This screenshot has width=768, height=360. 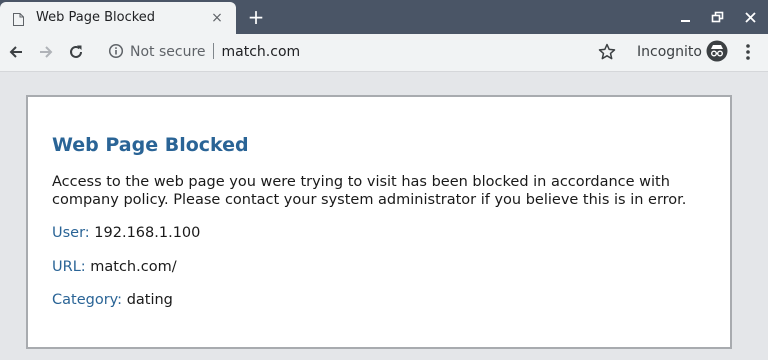 What do you see at coordinates (69, 267) in the screenshot?
I see `url-label: URL:` at bounding box center [69, 267].